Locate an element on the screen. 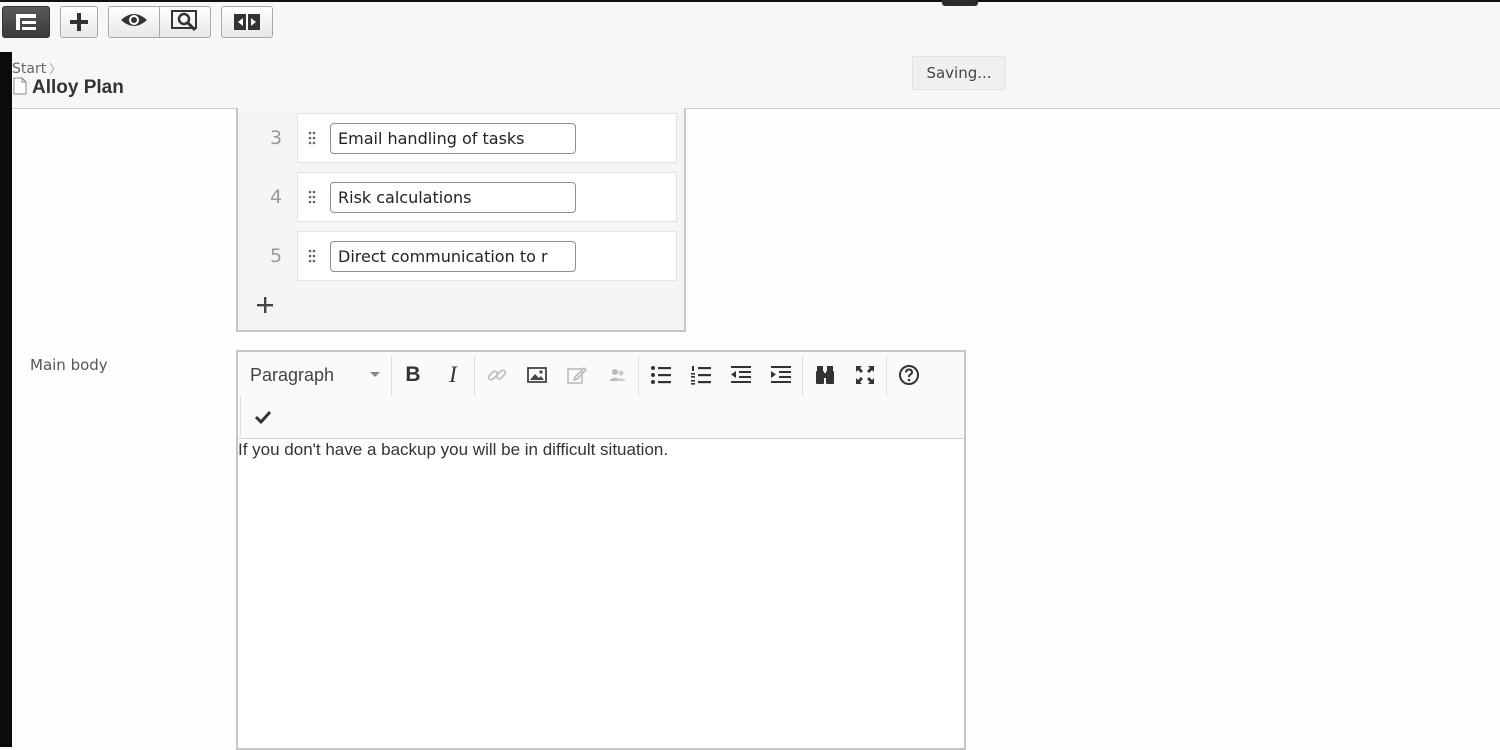 The width and height of the screenshot is (1500, 750). italic-icon: I is located at coordinates (453, 374).